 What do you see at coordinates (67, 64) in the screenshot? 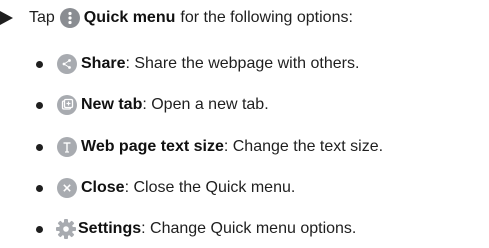
I see `share-icon` at bounding box center [67, 64].